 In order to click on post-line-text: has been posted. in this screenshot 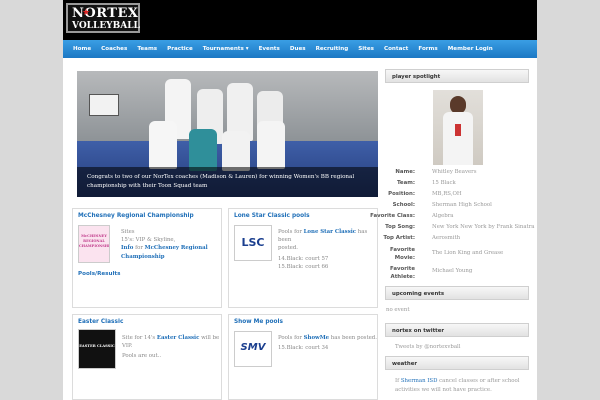, I will do `click(353, 338)`.